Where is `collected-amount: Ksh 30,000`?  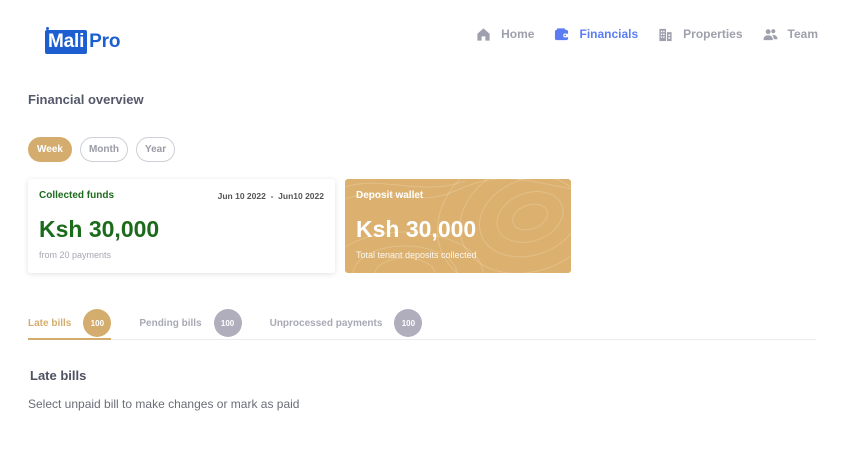
collected-amount: Ksh 30,000 is located at coordinates (99, 229).